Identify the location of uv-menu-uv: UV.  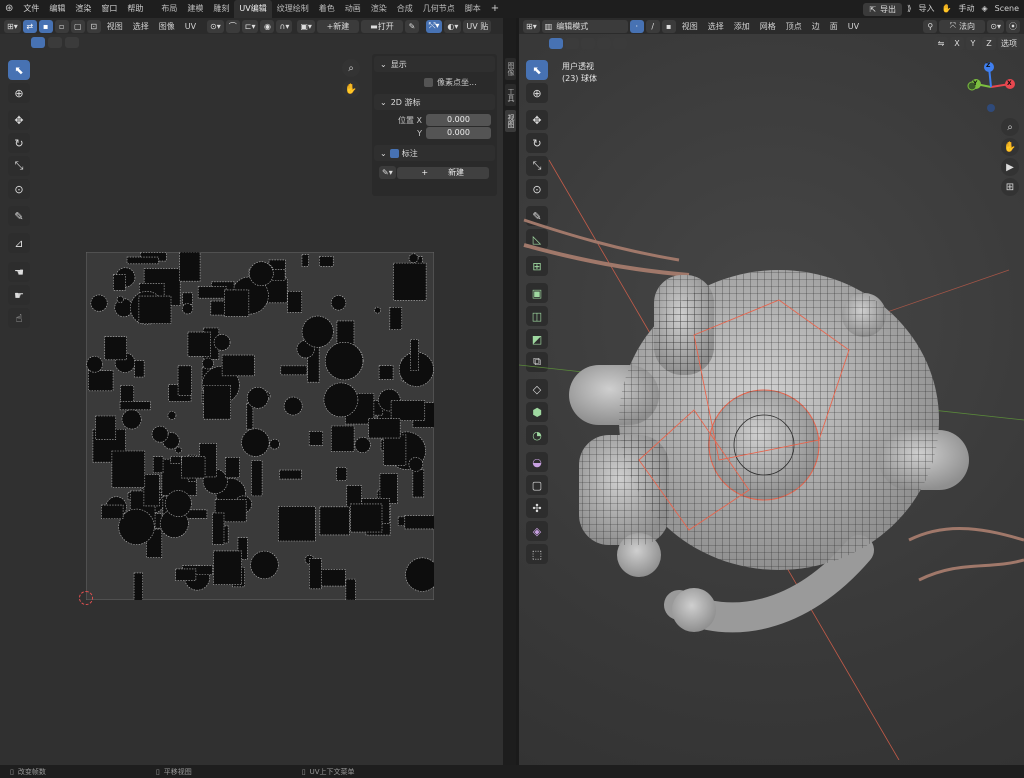
(190, 26).